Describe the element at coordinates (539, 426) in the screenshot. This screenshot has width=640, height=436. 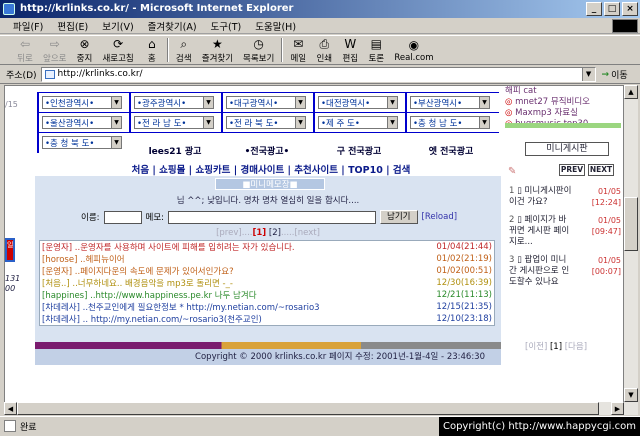
I see `status-copyright: Copyright(c) http://www.happycgi.com` at that location.